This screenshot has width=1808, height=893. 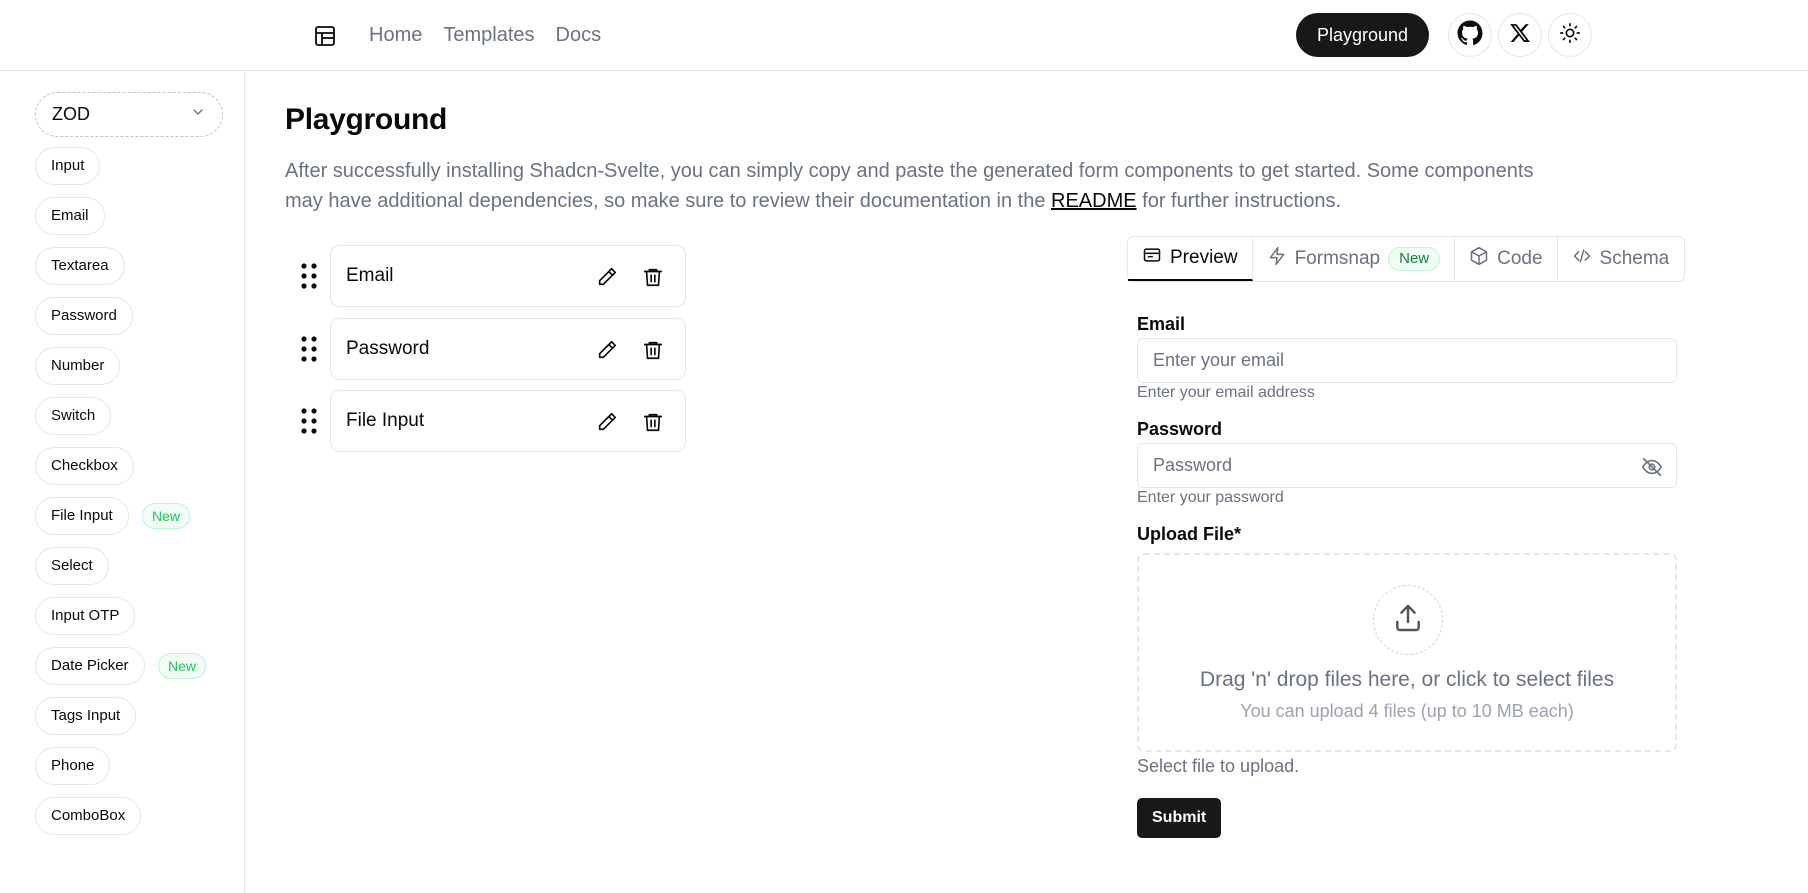 I want to click on upload-icon-circle, so click(x=1408, y=620).